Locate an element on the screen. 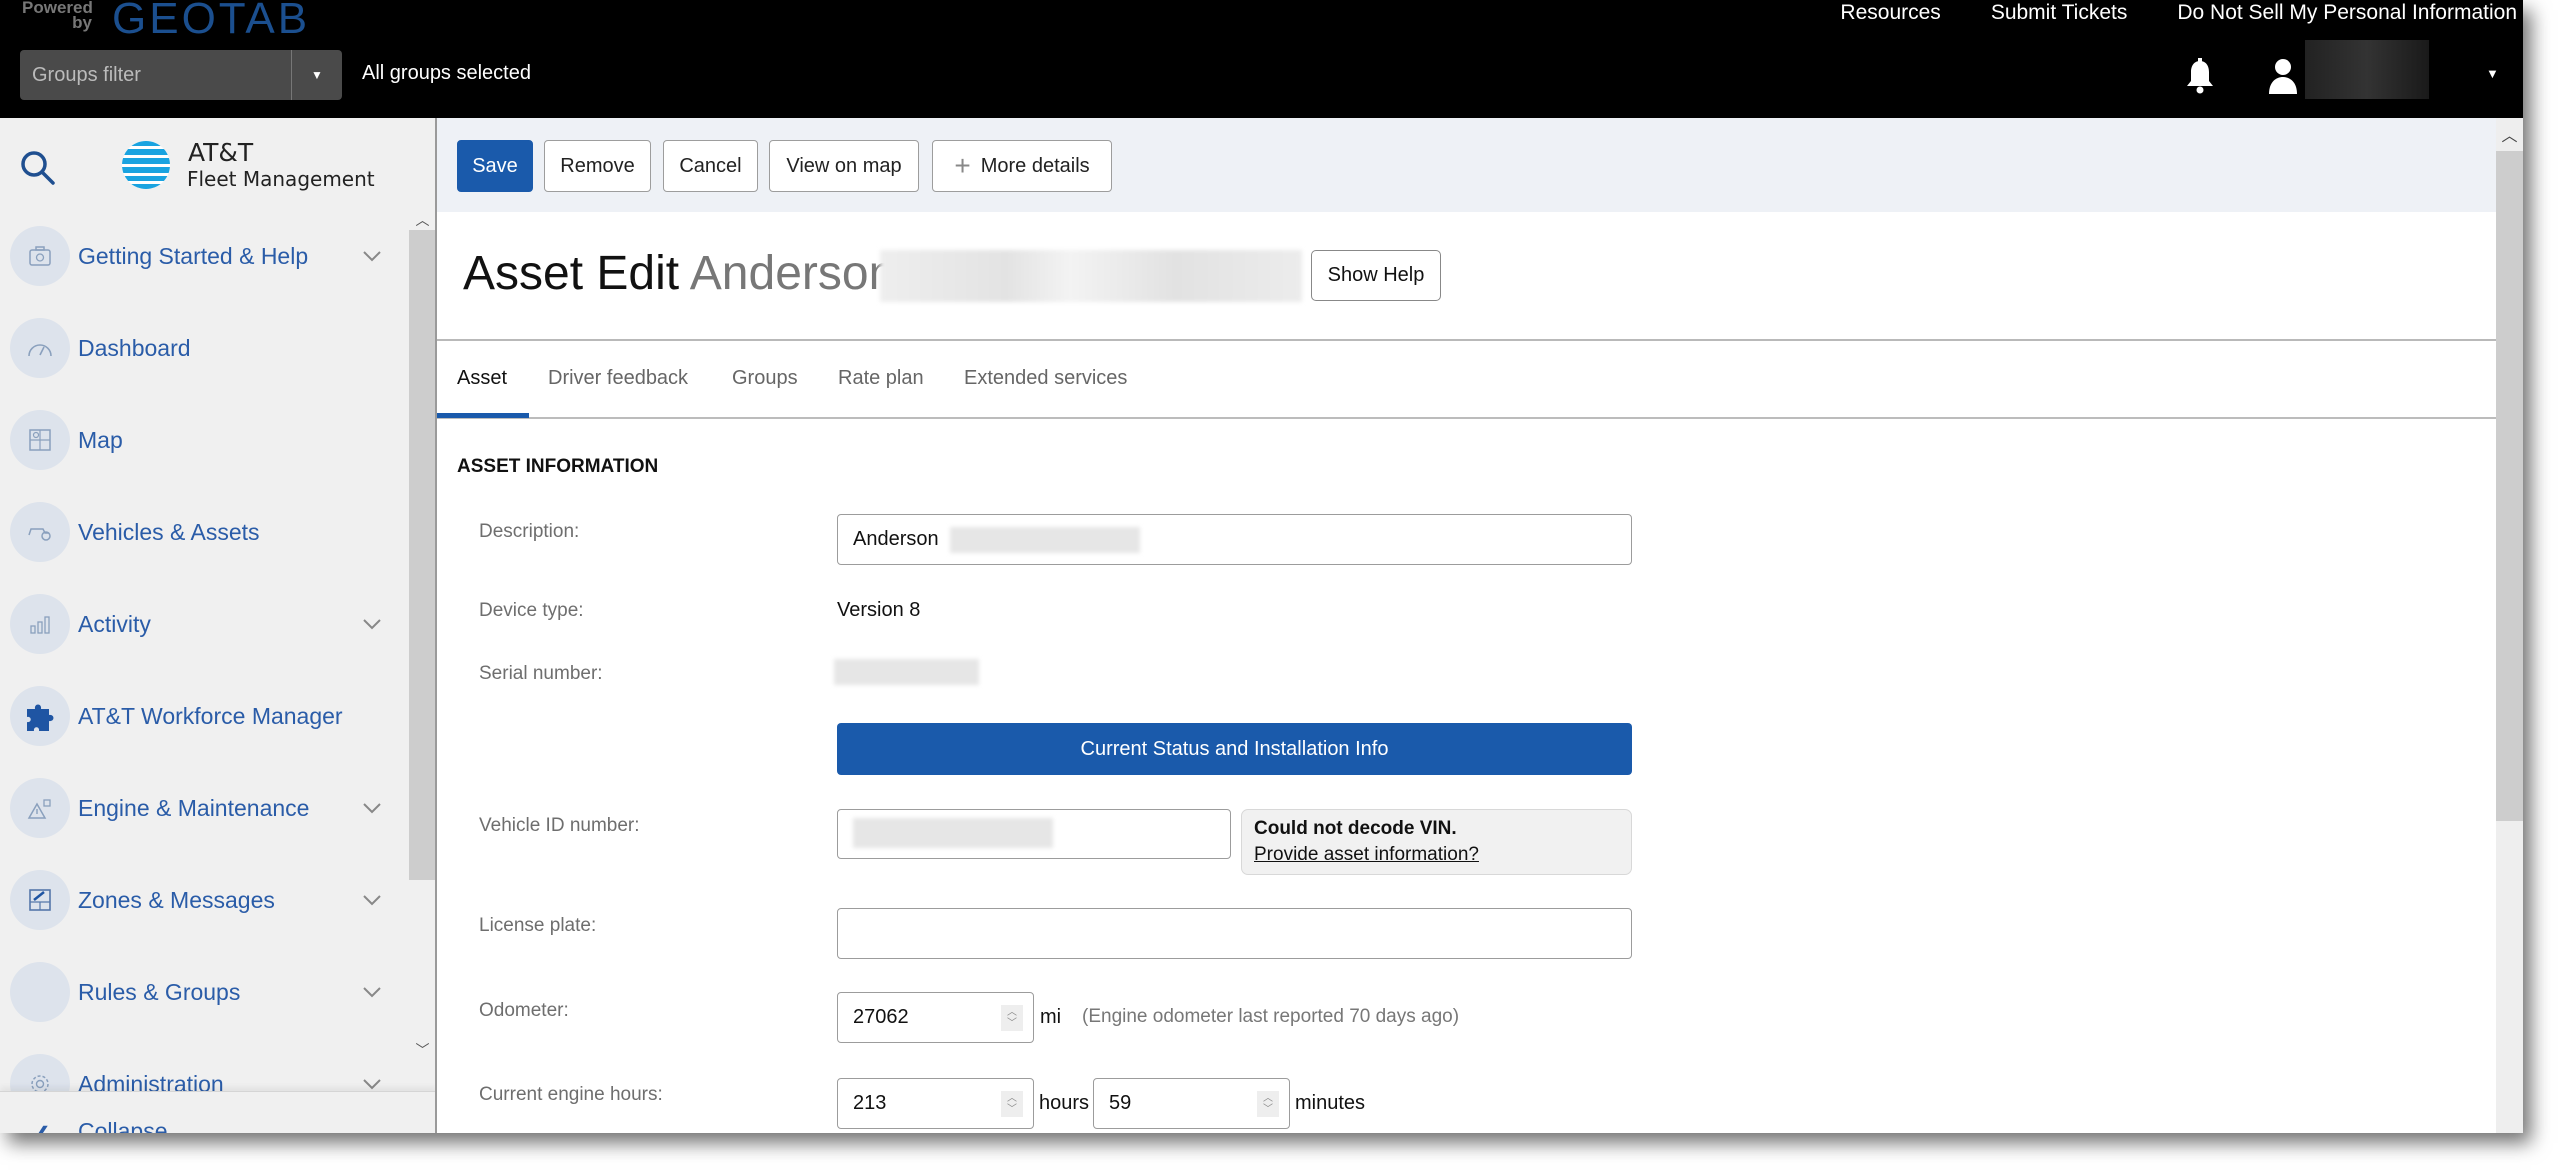 This screenshot has width=2560, height=1170. sidebar-item-zones: Zones & Messages is located at coordinates (204, 900).